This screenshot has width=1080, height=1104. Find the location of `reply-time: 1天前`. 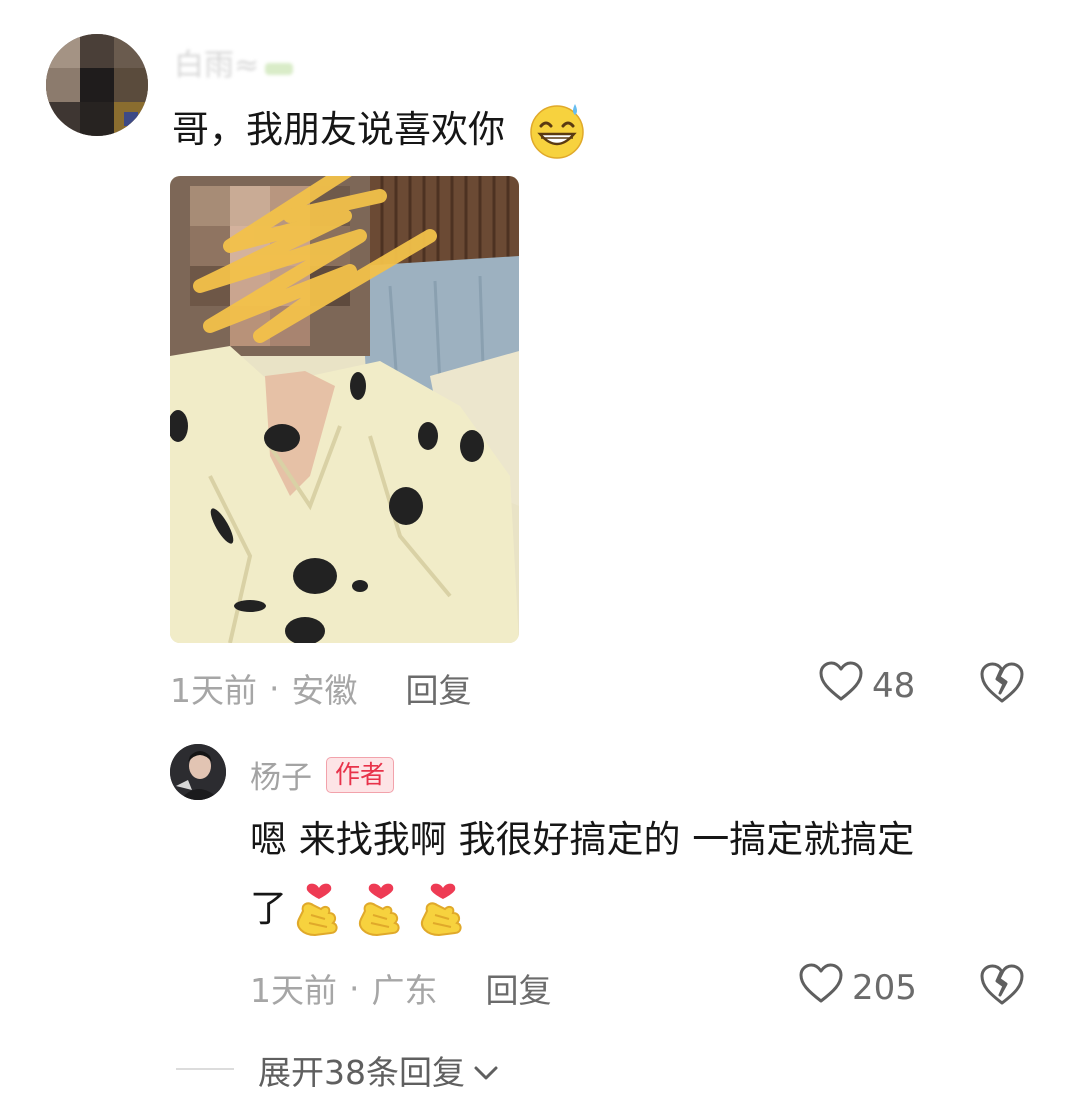

reply-time: 1天前 is located at coordinates (293, 990).